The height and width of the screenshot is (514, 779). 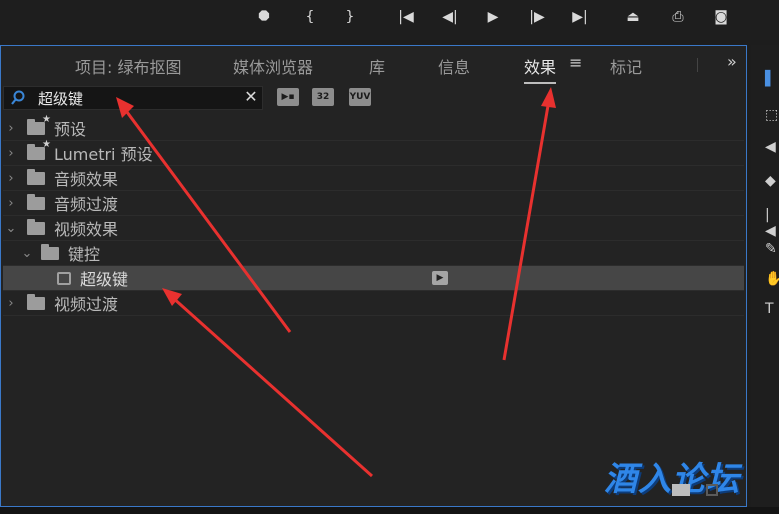 What do you see at coordinates (712, 490) in the screenshot?
I see `trash-icon` at bounding box center [712, 490].